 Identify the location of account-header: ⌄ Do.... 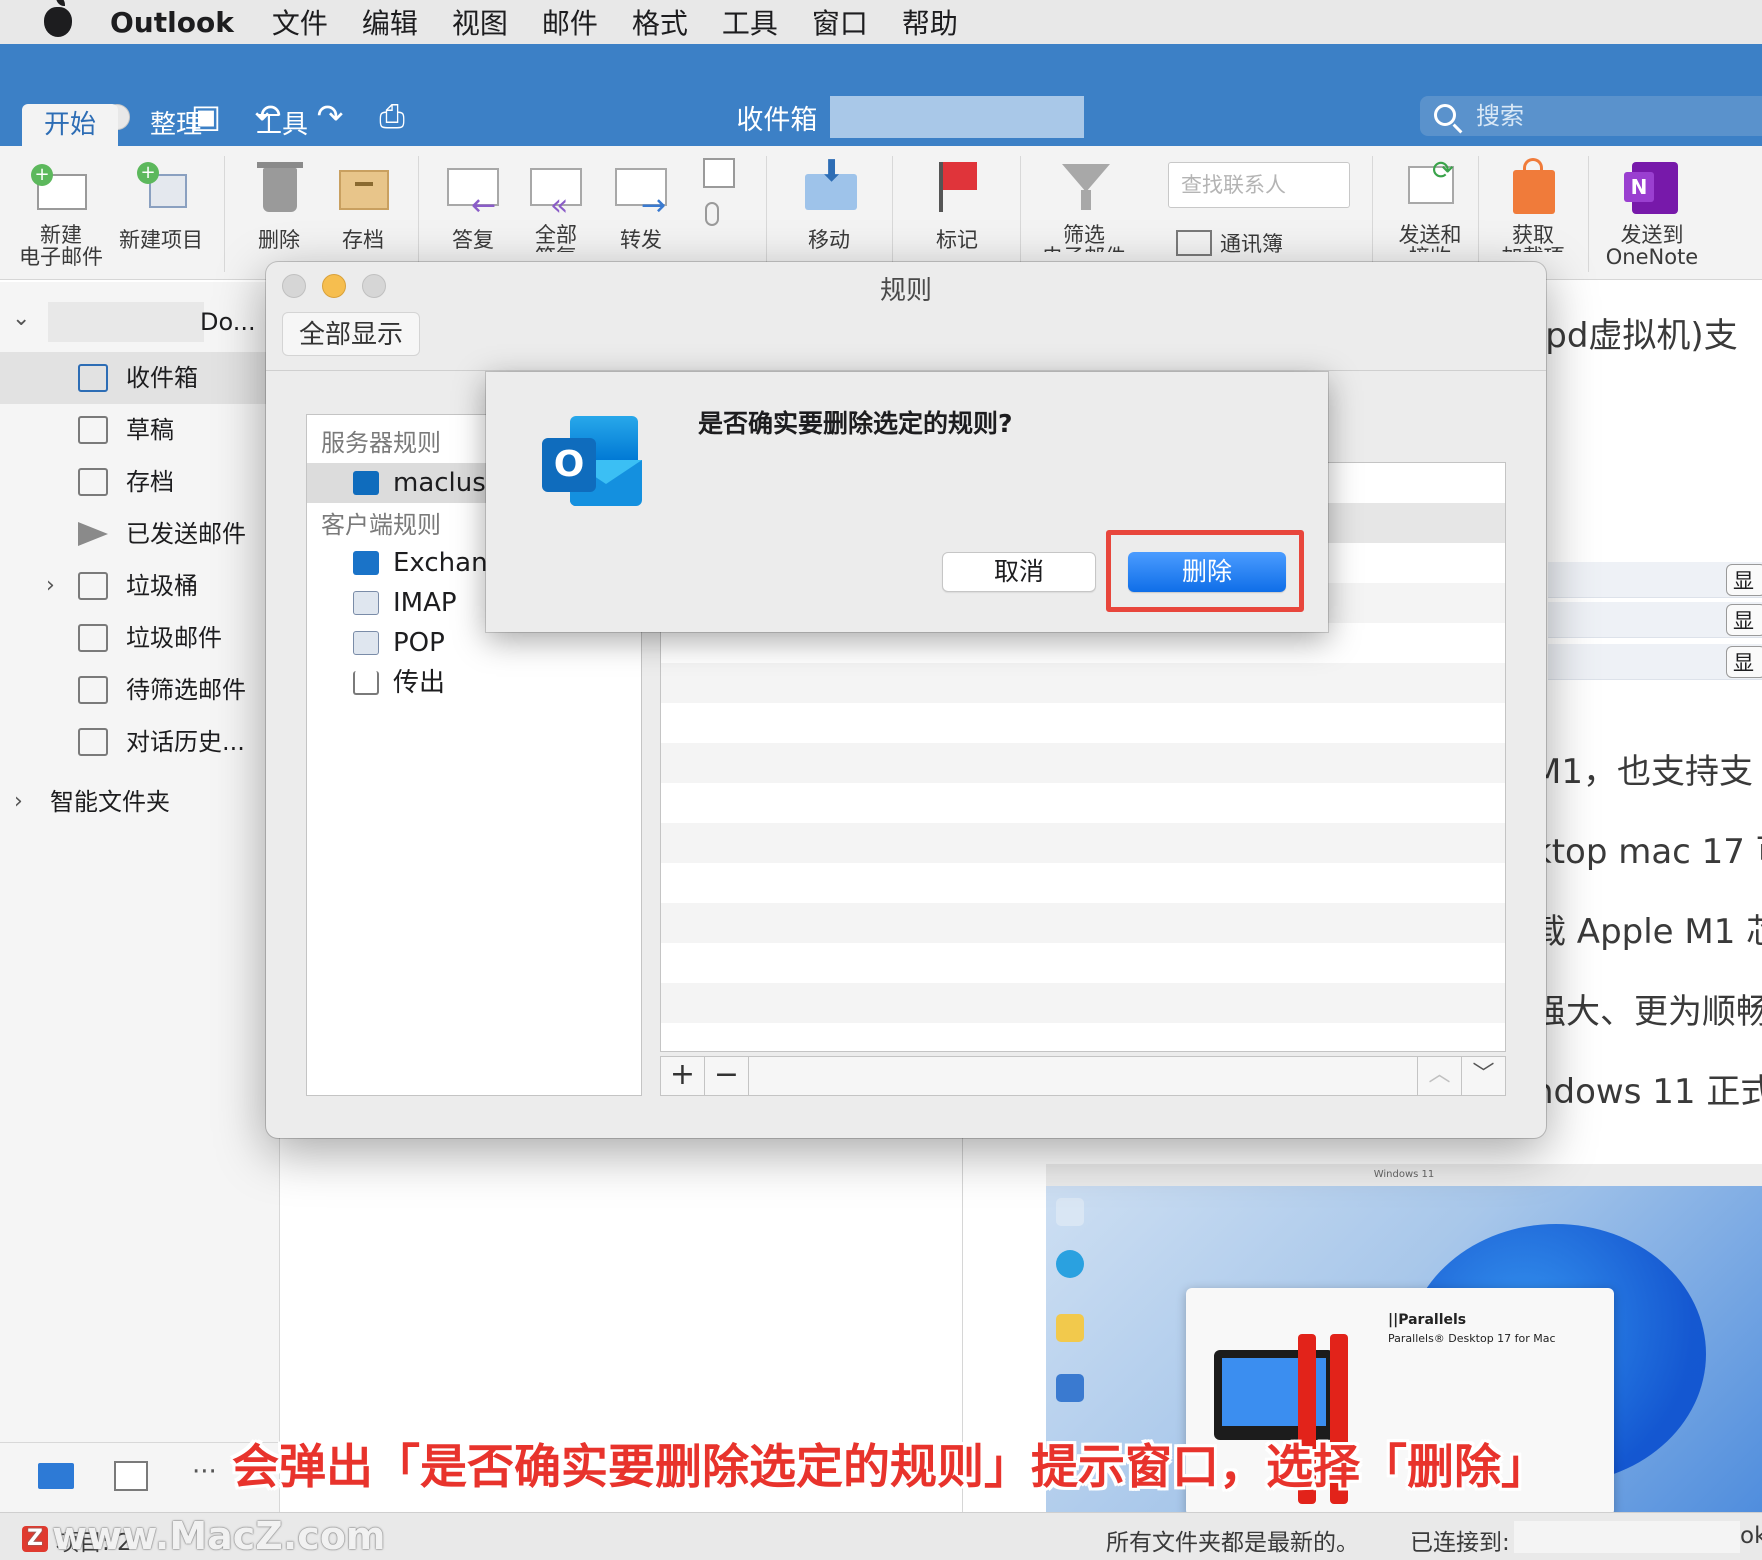
(140, 322).